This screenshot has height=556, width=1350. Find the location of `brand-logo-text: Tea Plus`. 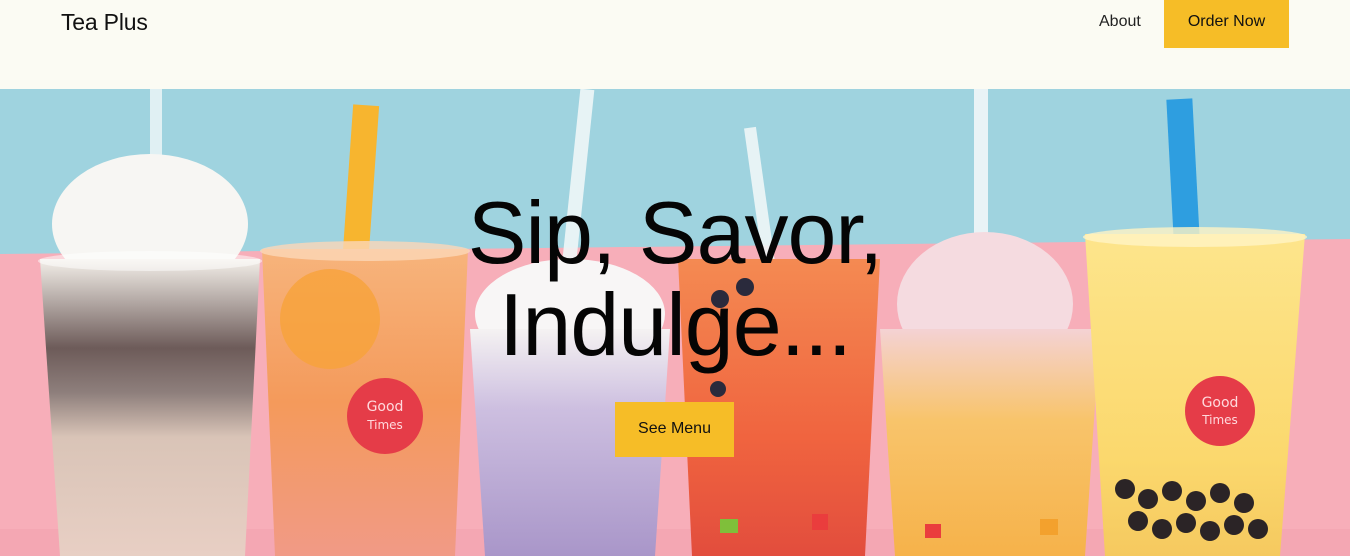

brand-logo-text: Tea Plus is located at coordinates (104, 22).